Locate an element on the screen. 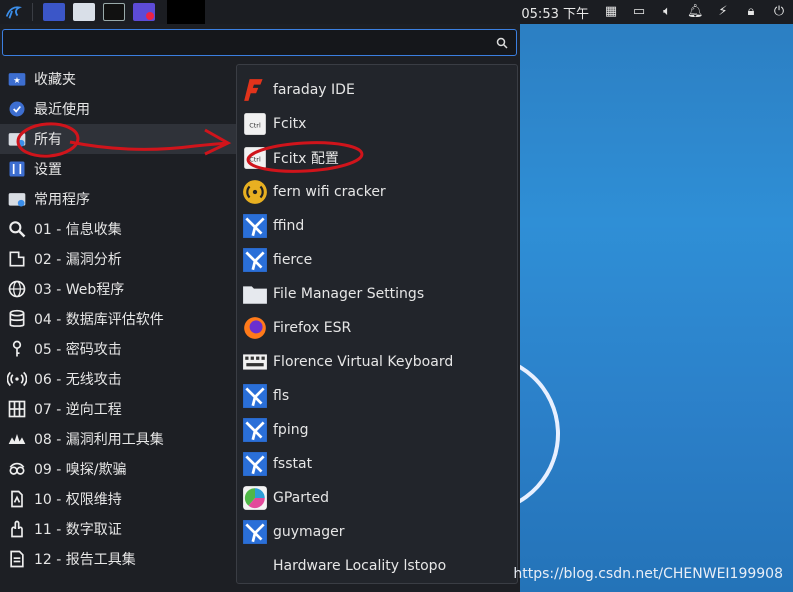  category-item: 07 - 逆向工程 is located at coordinates (118, 409).